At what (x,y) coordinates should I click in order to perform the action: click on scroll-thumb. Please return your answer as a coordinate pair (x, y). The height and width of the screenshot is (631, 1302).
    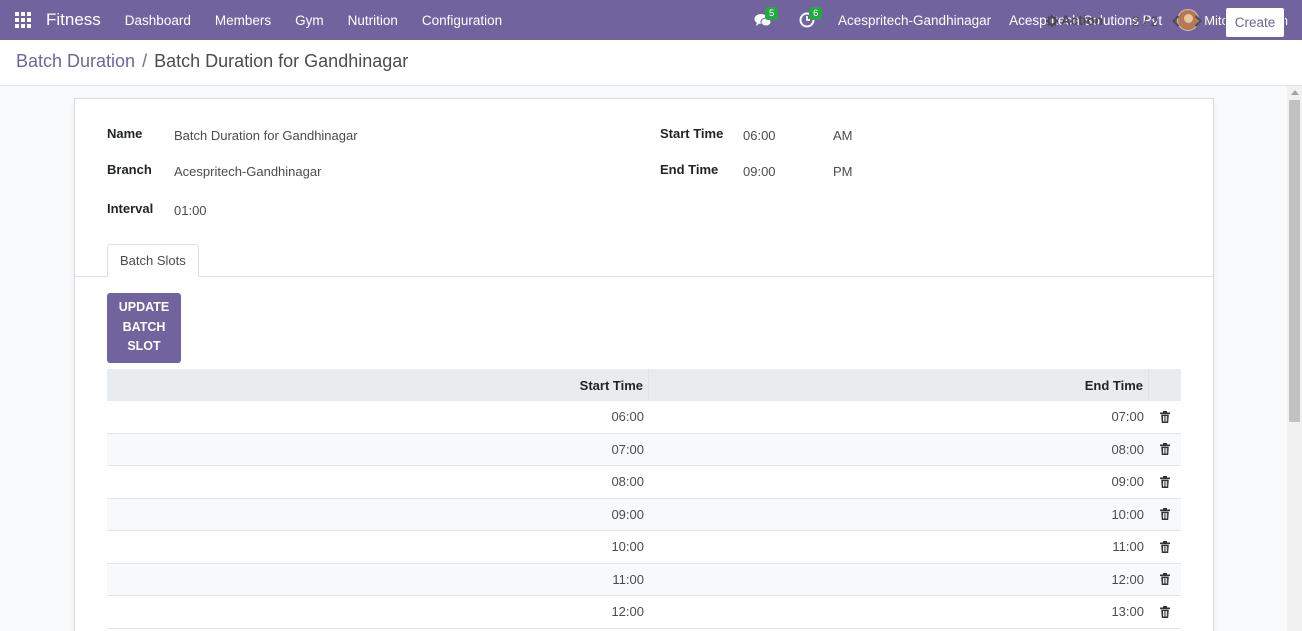
    Looking at the image, I should click on (1294, 261).